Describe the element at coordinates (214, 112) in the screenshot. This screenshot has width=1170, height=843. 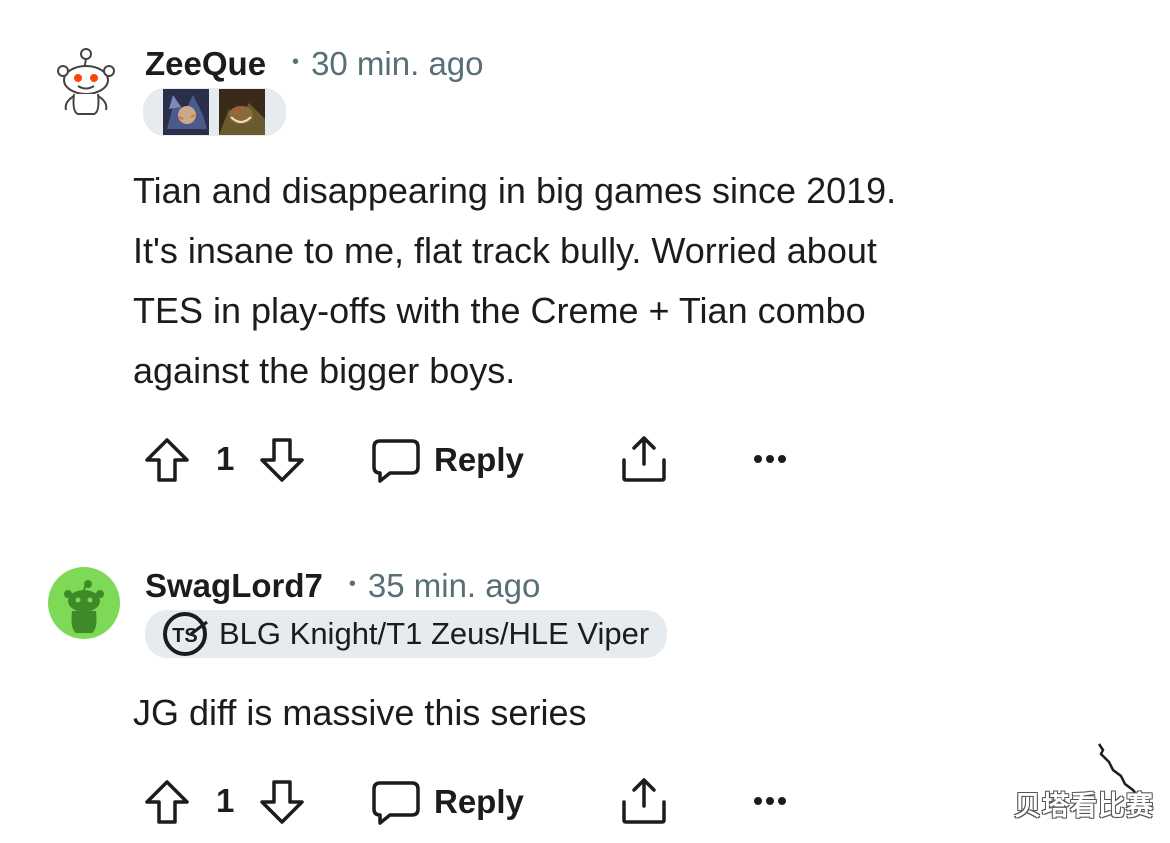
I see `user-flair` at that location.